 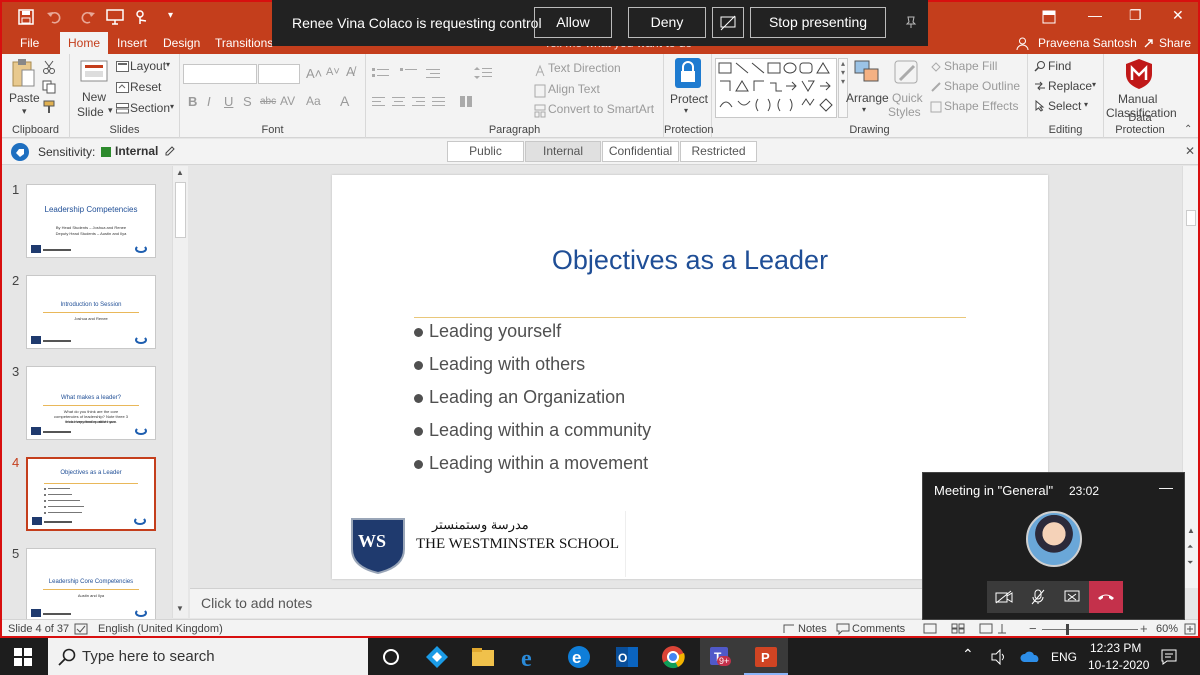 I want to click on zoom-out-button: −, so click(x=1033, y=628).